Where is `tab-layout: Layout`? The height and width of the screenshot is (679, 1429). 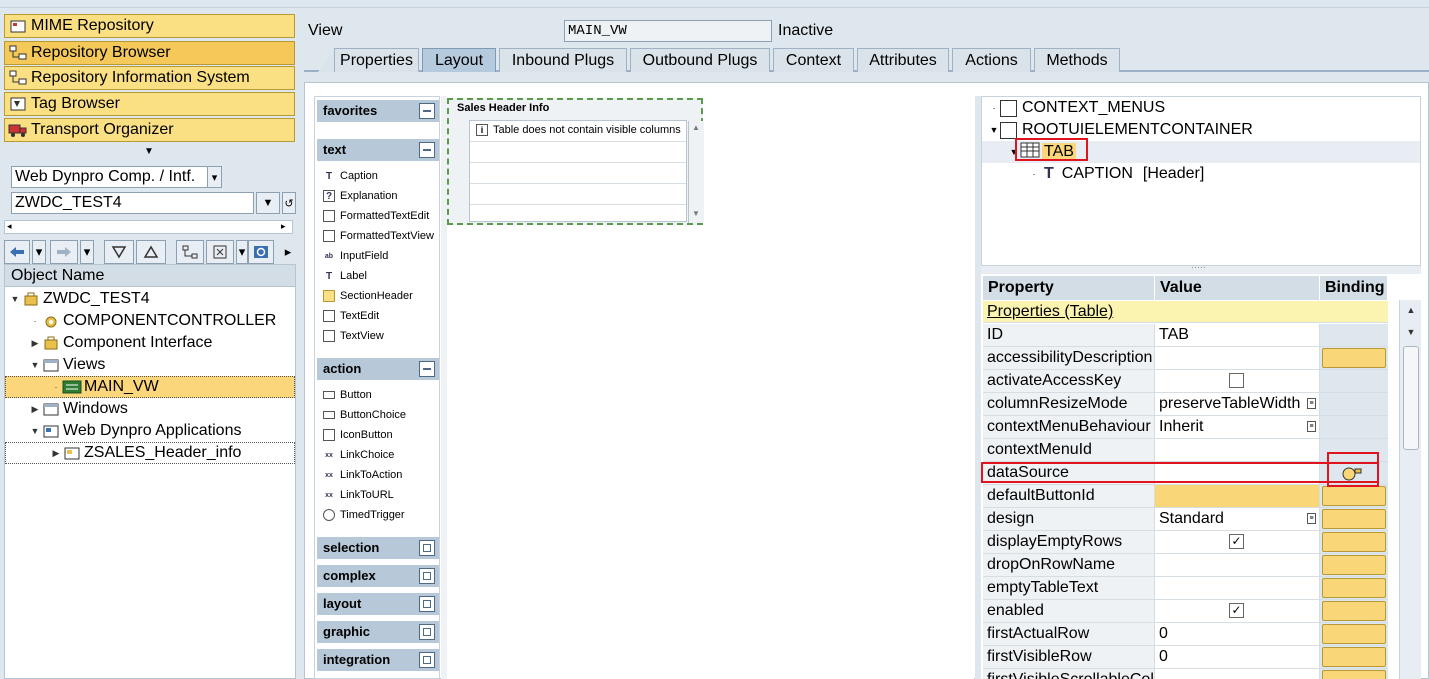 tab-layout: Layout is located at coordinates (459, 60).